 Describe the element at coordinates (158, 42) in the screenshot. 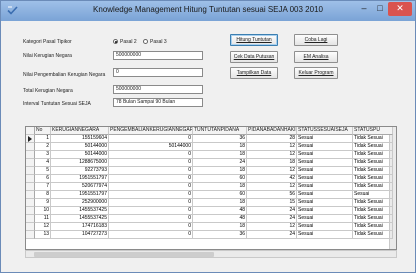

I see `radio-pasal3-label: Pasal 3` at that location.